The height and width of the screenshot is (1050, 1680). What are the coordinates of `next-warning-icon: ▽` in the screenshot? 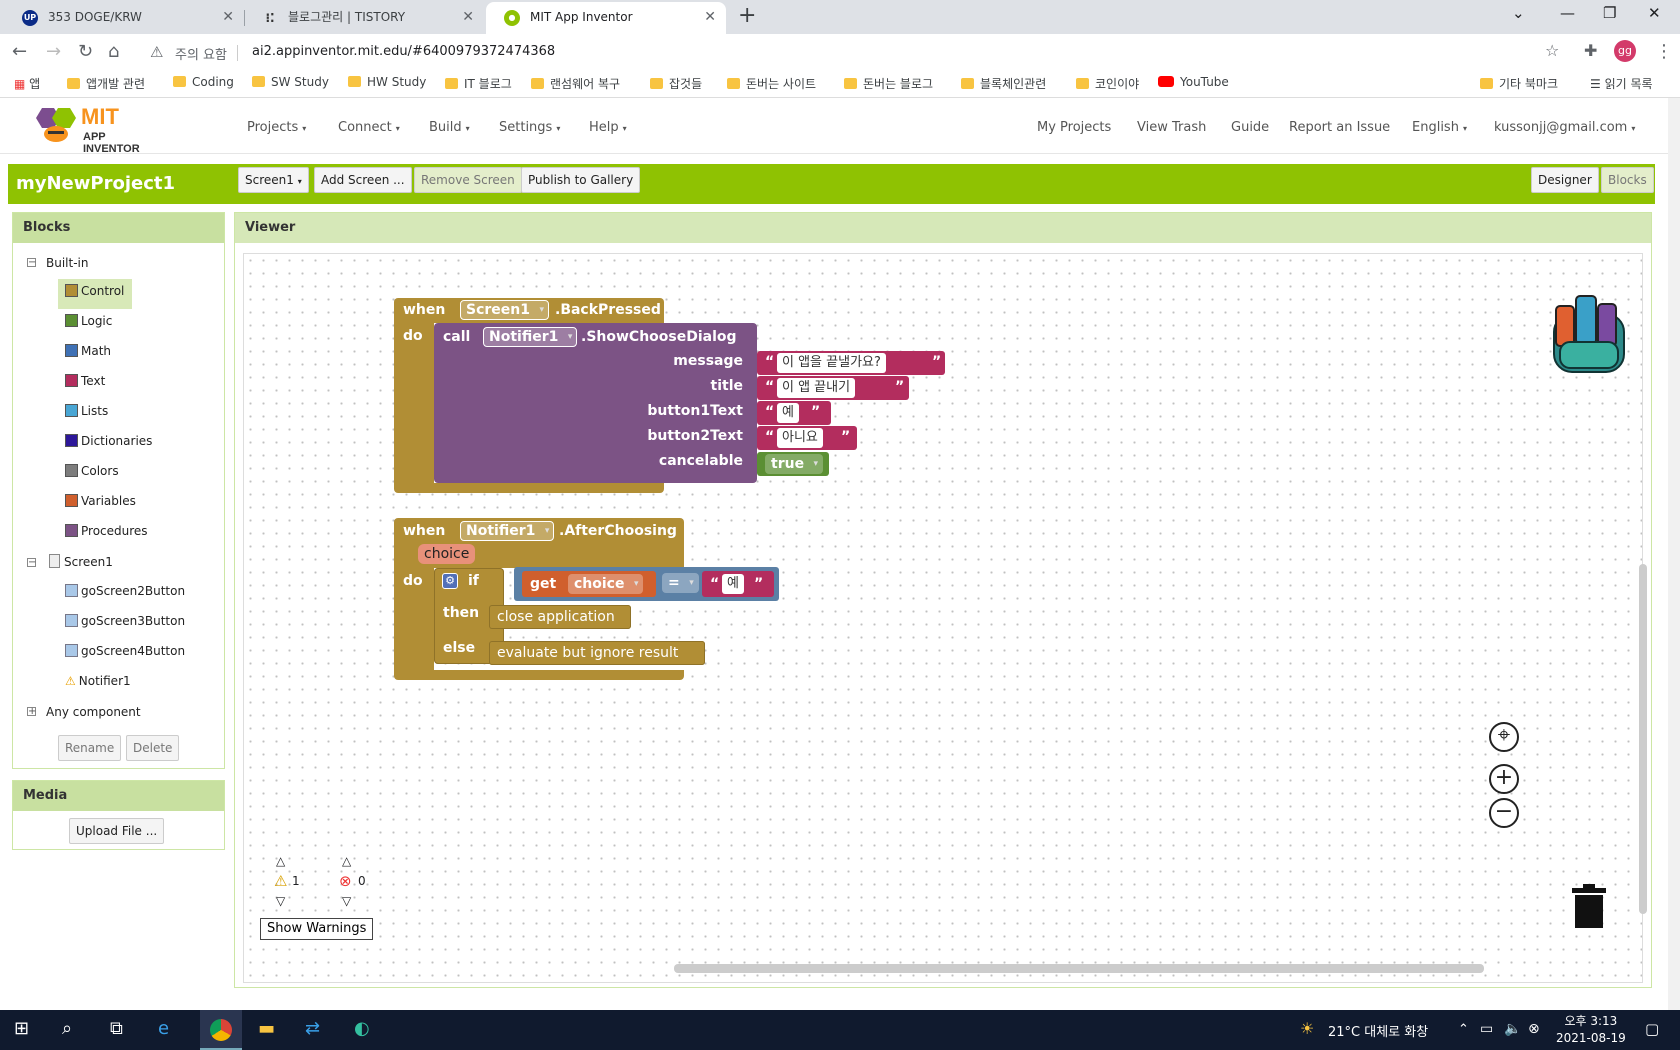 It's located at (280, 901).